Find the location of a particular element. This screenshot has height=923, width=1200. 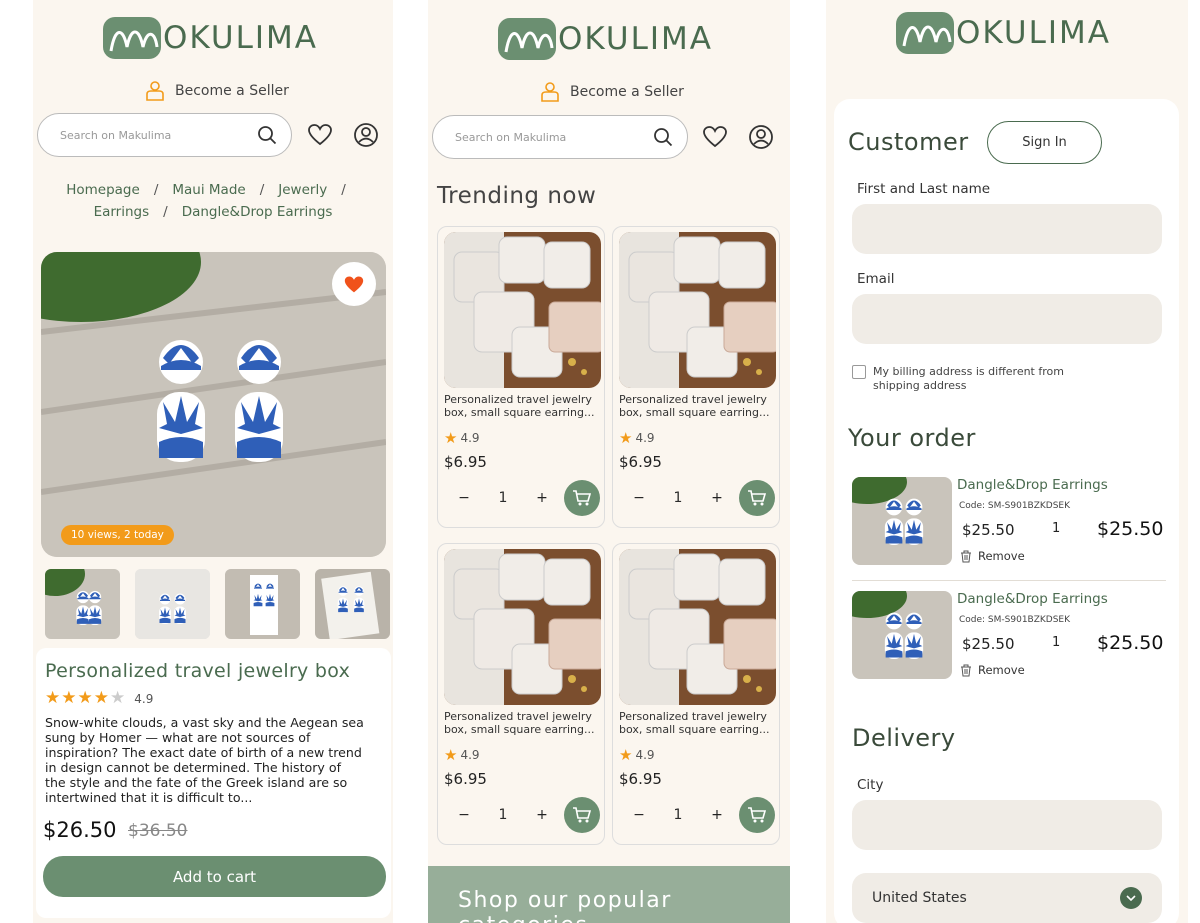

categories-banner: Shop our popular categories is located at coordinates (609, 894).